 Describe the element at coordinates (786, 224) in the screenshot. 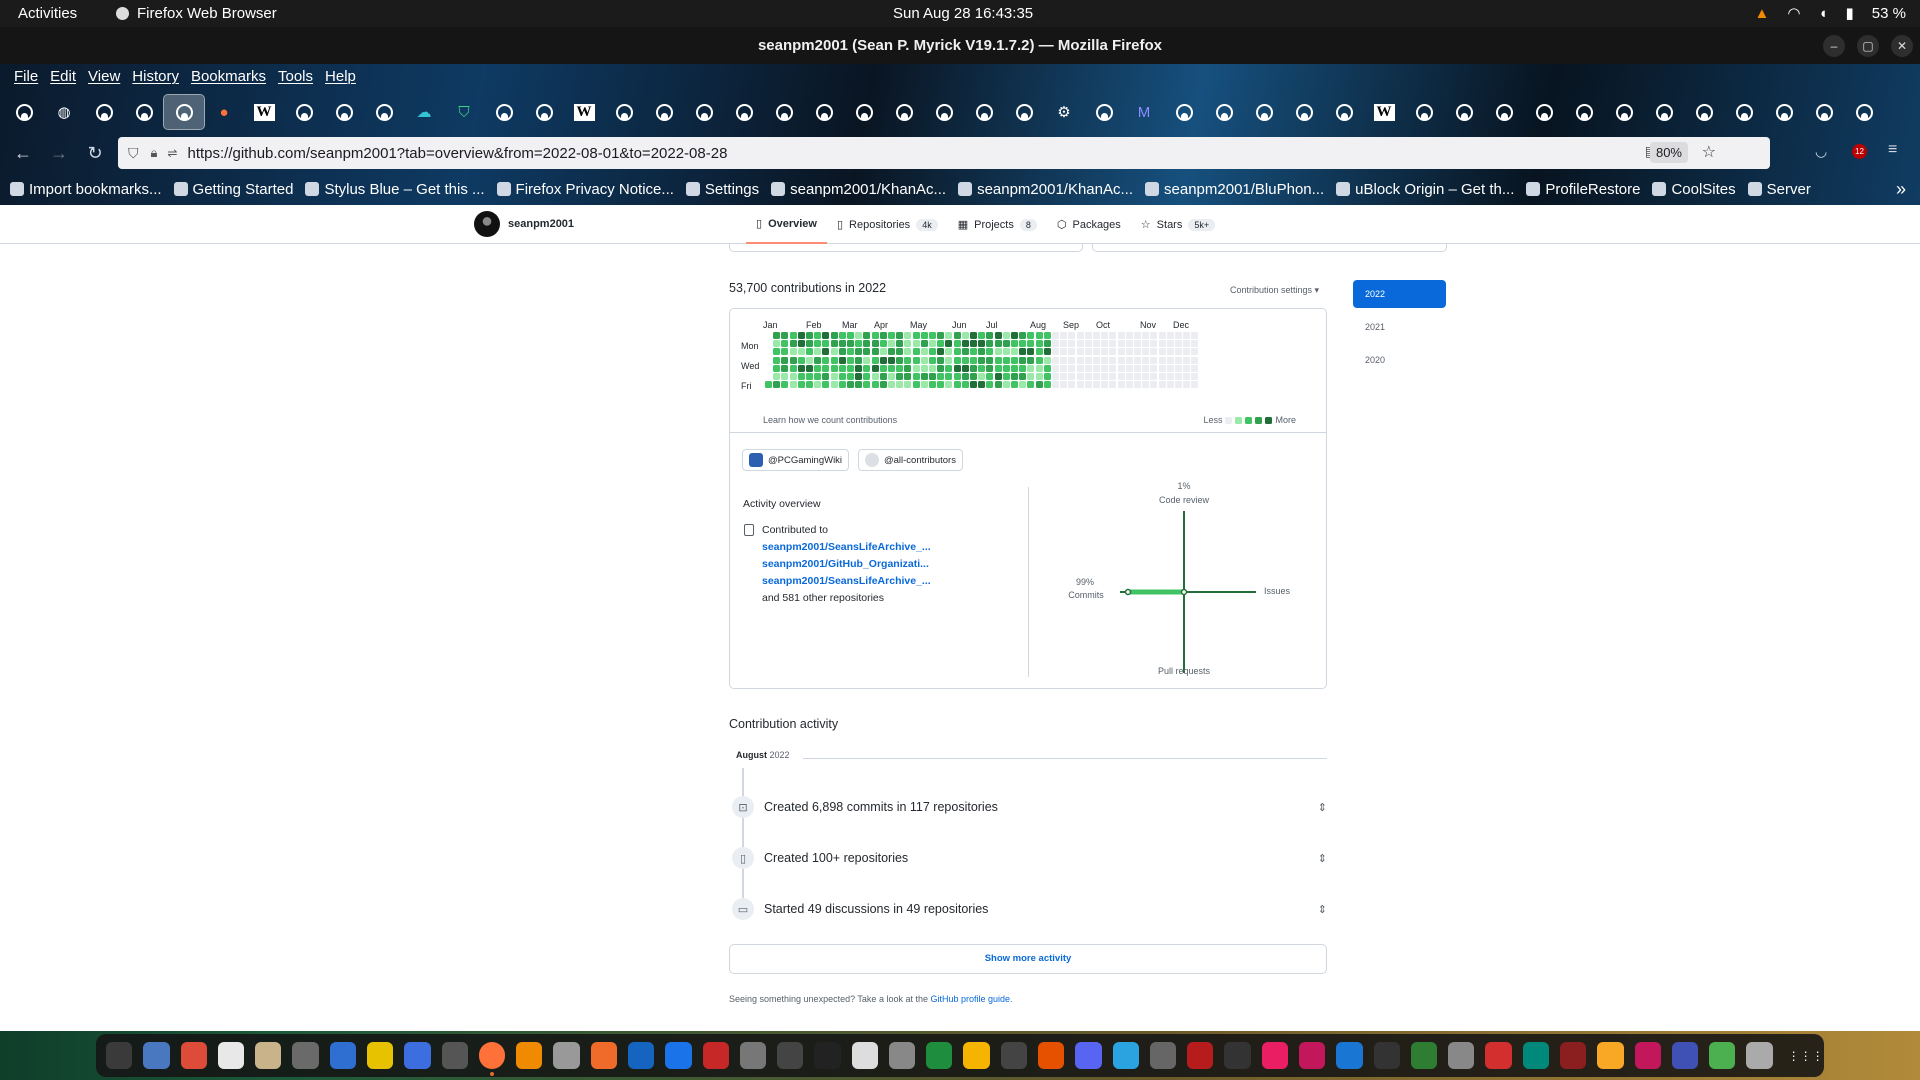

I see `tab-overview: ▯ Overview` at that location.